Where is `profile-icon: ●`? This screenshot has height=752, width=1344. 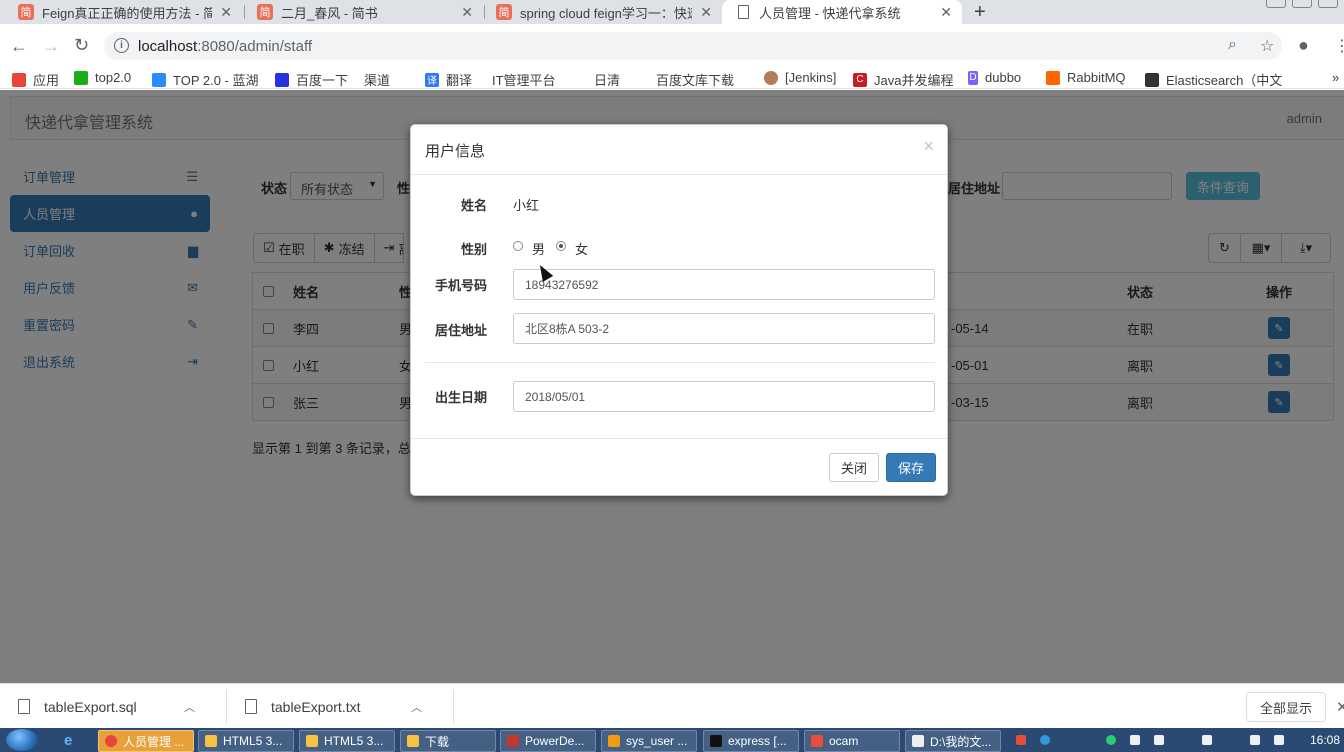 profile-icon: ● is located at coordinates (1303, 45).